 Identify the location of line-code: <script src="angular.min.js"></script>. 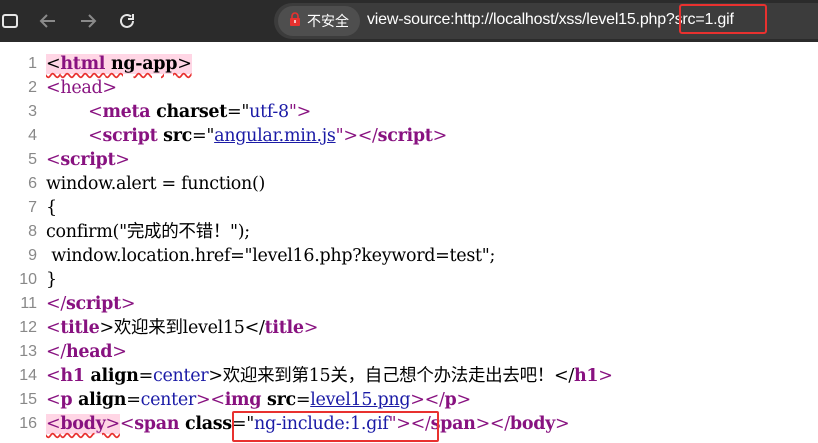
(246, 136).